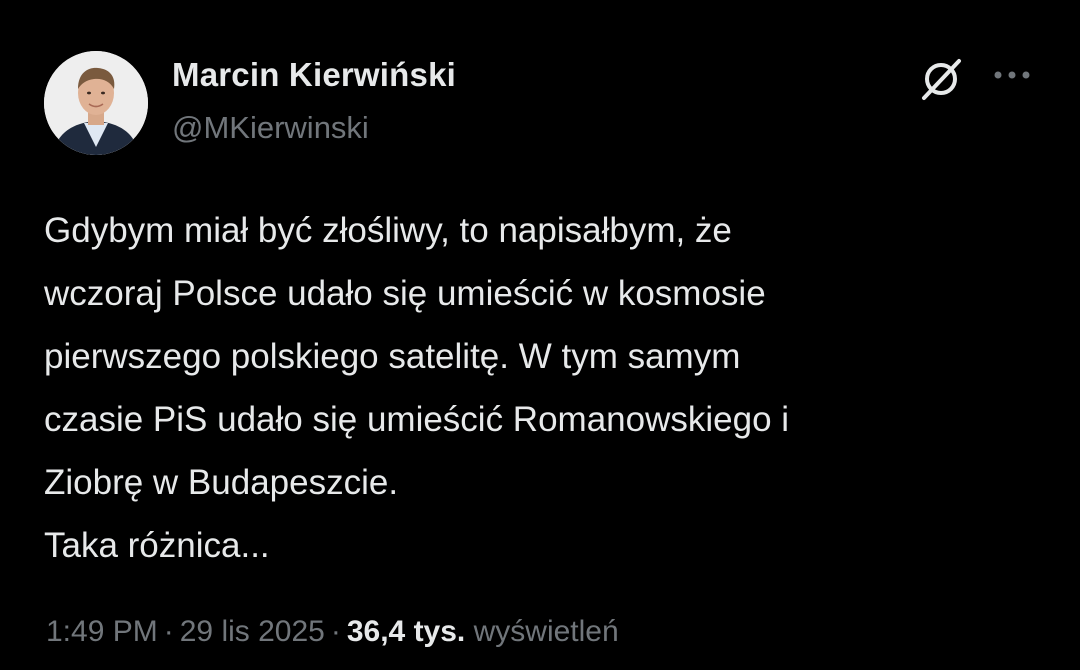  I want to click on profile-photo-icon, so click(96, 103).